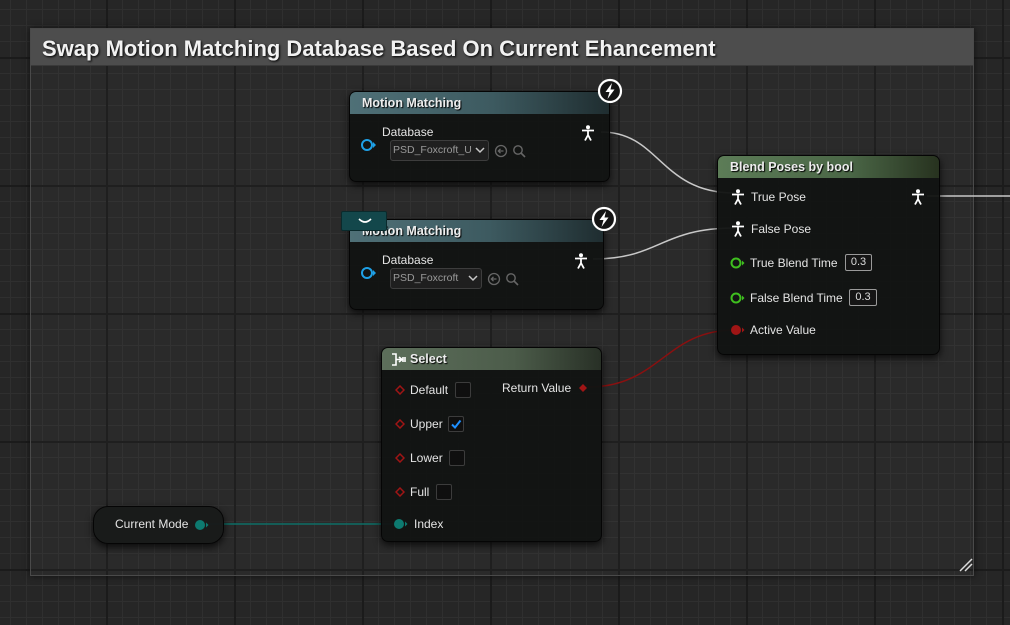 This screenshot has width=1010, height=625. I want to click on true-pose-label: True Pose, so click(778, 197).